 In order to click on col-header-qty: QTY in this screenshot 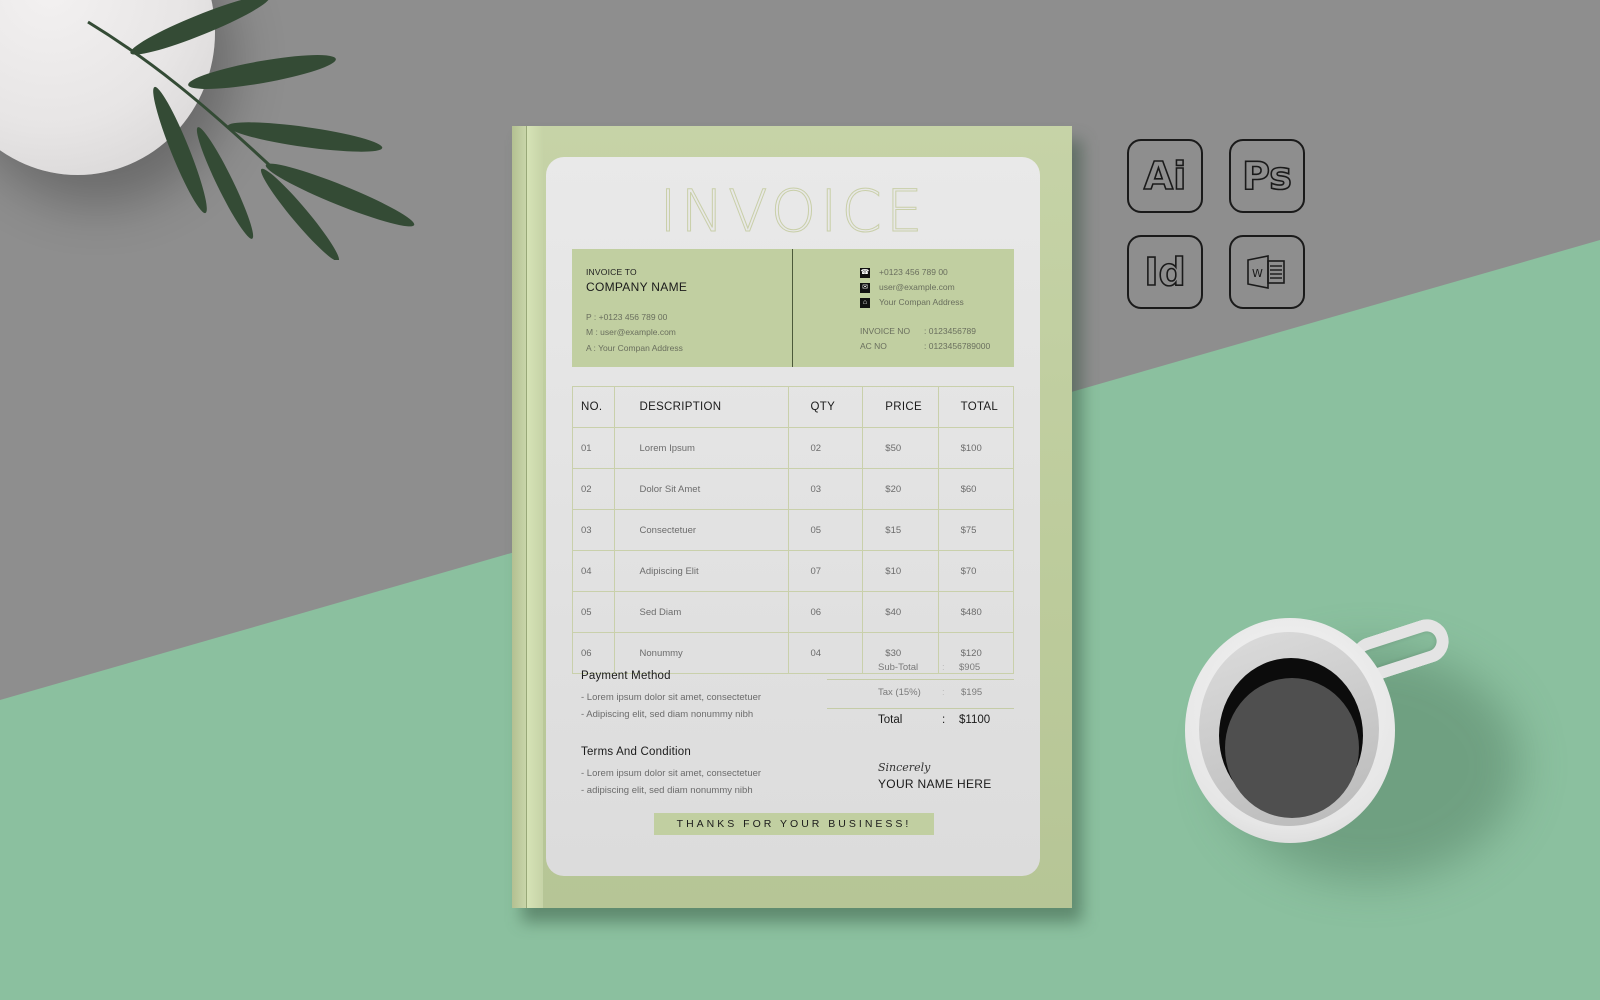, I will do `click(825, 407)`.